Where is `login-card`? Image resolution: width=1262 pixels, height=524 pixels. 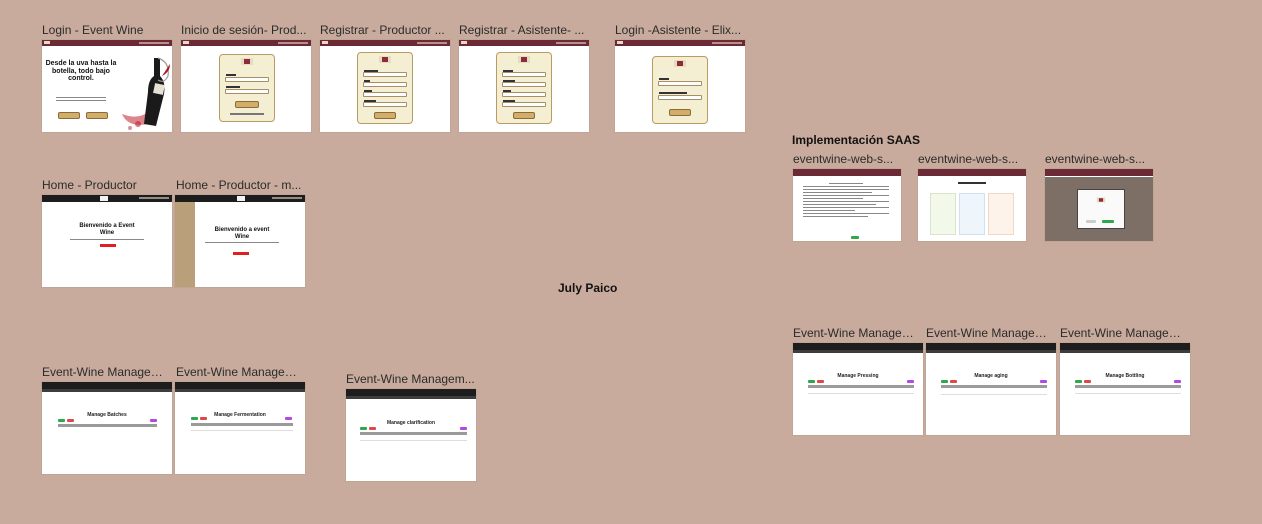
login-card is located at coordinates (247, 88).